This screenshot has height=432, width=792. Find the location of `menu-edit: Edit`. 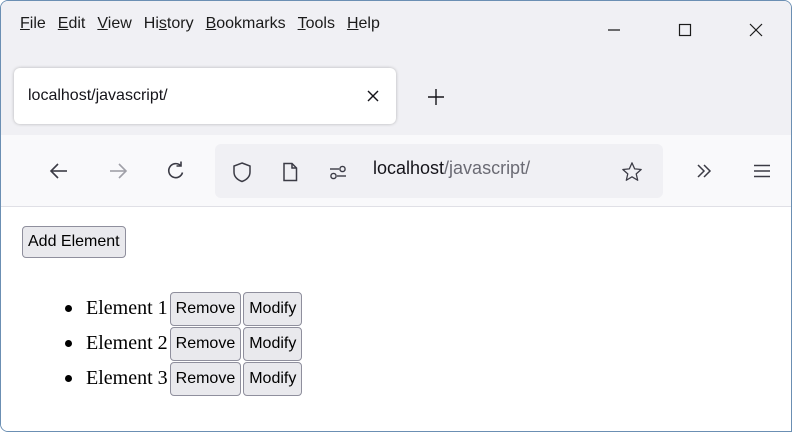

menu-edit: Edit is located at coordinates (72, 24).